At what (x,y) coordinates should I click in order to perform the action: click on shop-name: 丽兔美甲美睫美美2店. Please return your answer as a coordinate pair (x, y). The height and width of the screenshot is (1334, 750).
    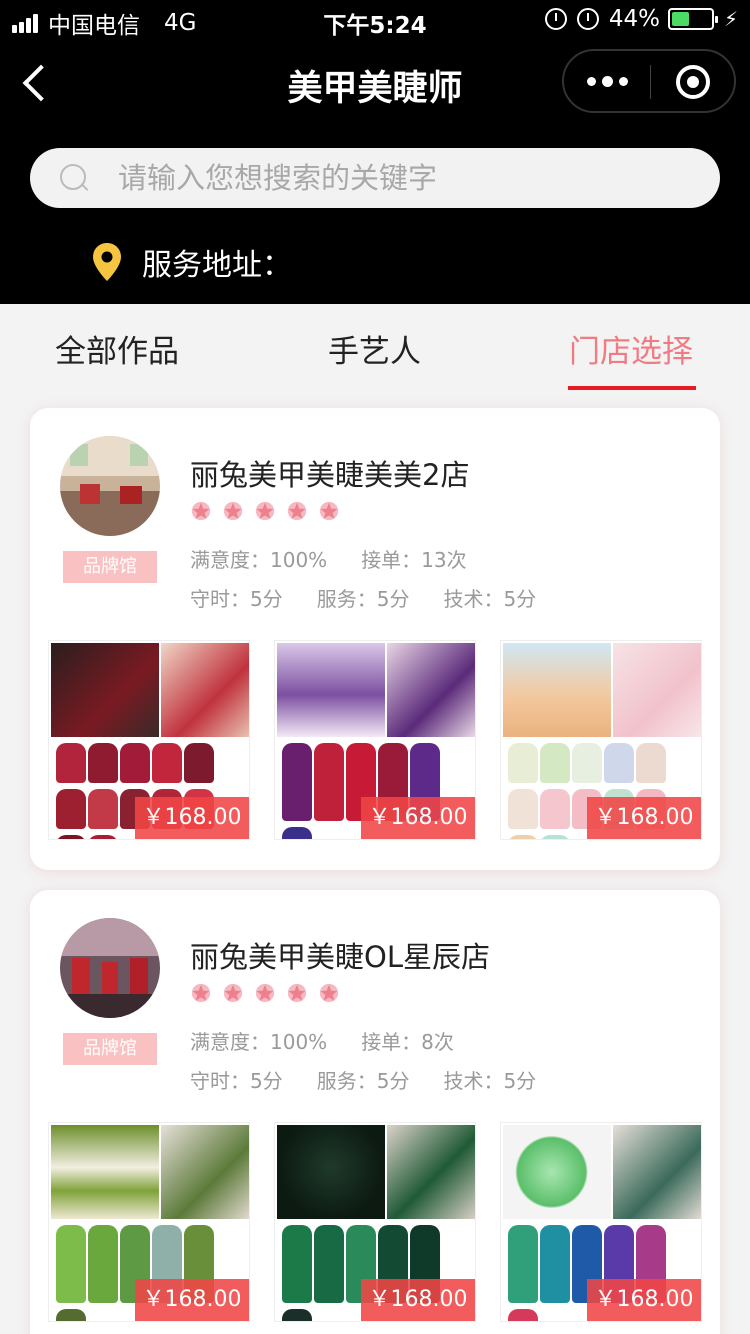
    Looking at the image, I should click on (330, 475).